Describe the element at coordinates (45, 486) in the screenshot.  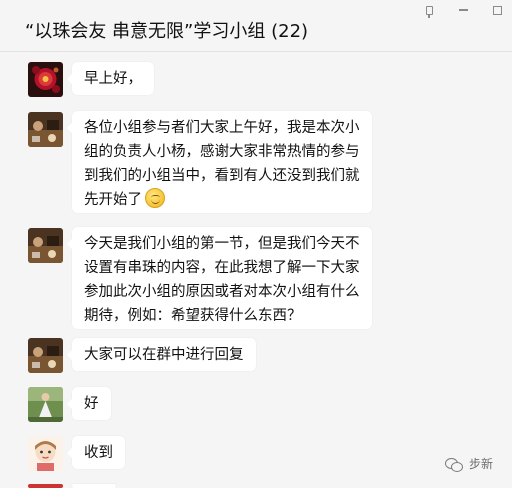
I see `partial-avatar` at that location.